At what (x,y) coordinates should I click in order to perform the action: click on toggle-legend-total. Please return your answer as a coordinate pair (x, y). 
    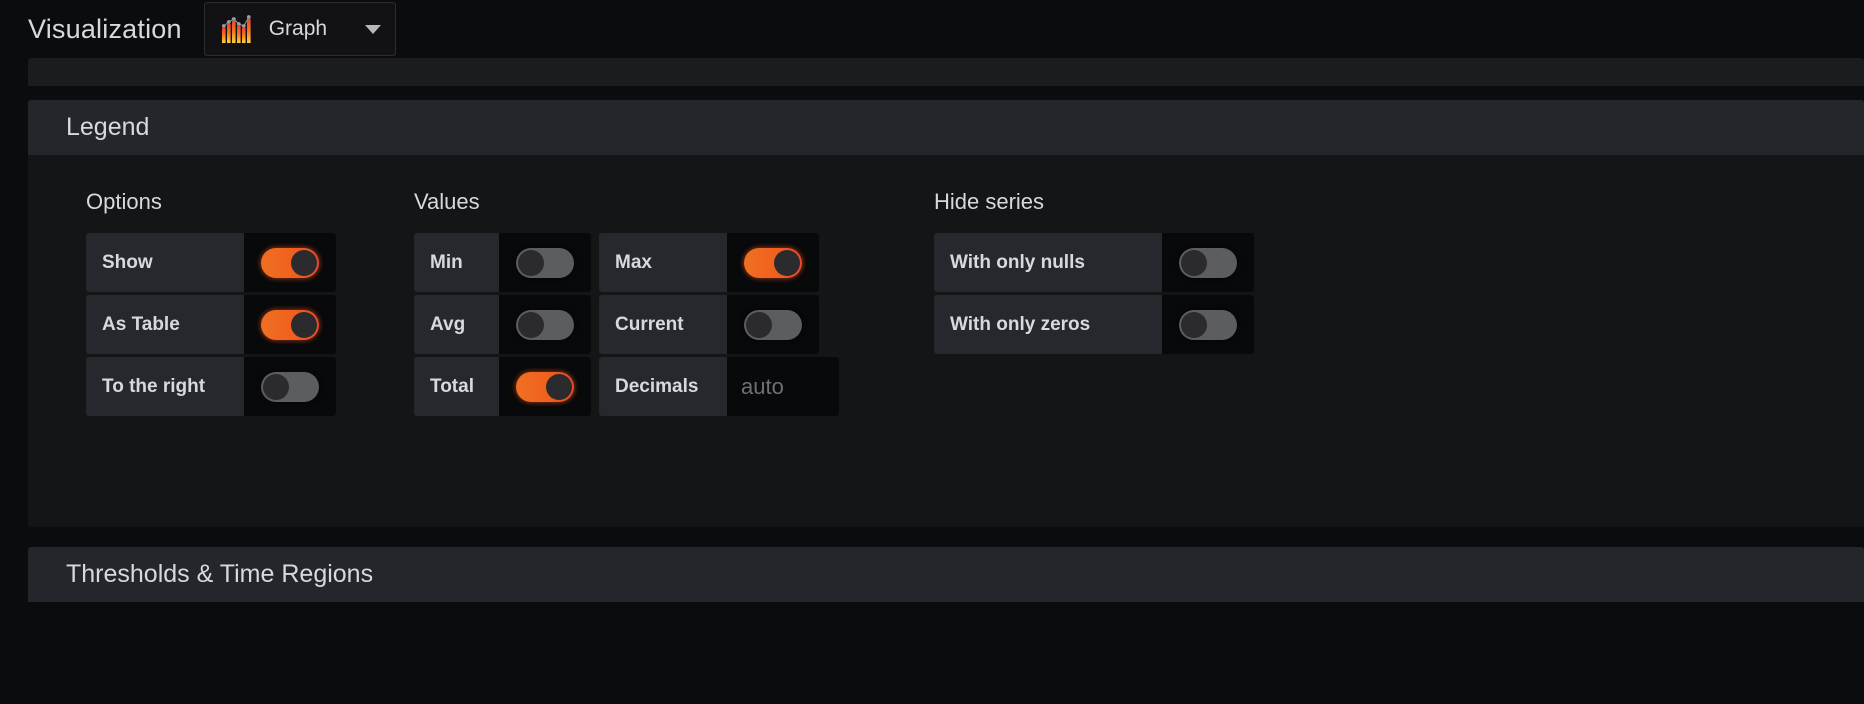
    Looking at the image, I should click on (545, 386).